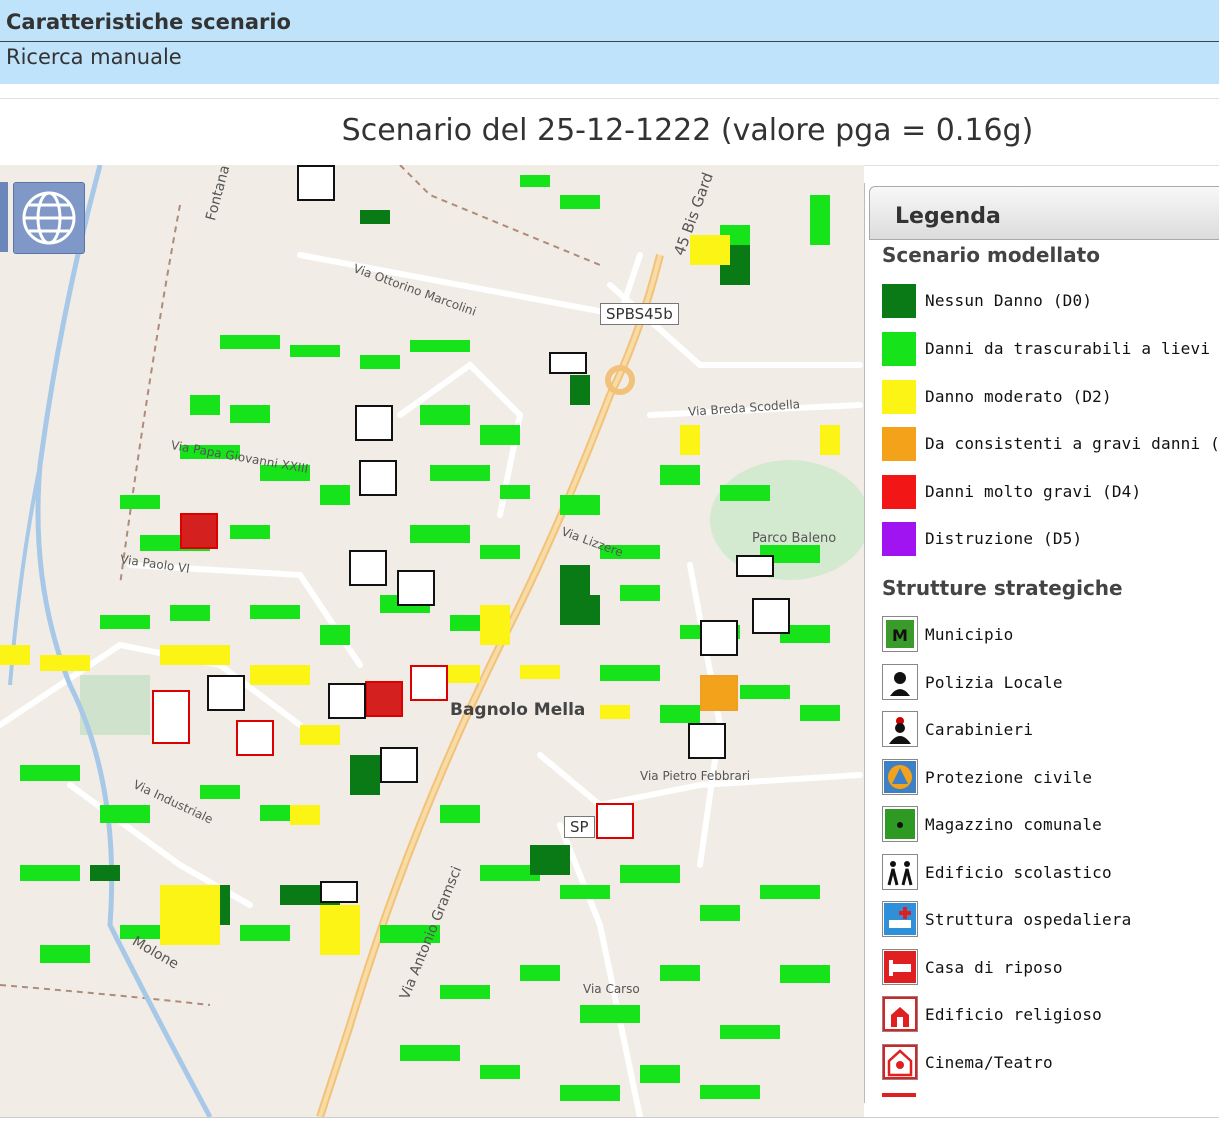 The width and height of the screenshot is (1219, 1126). What do you see at coordinates (900, 682) in the screenshot?
I see `polizia-icon` at bounding box center [900, 682].